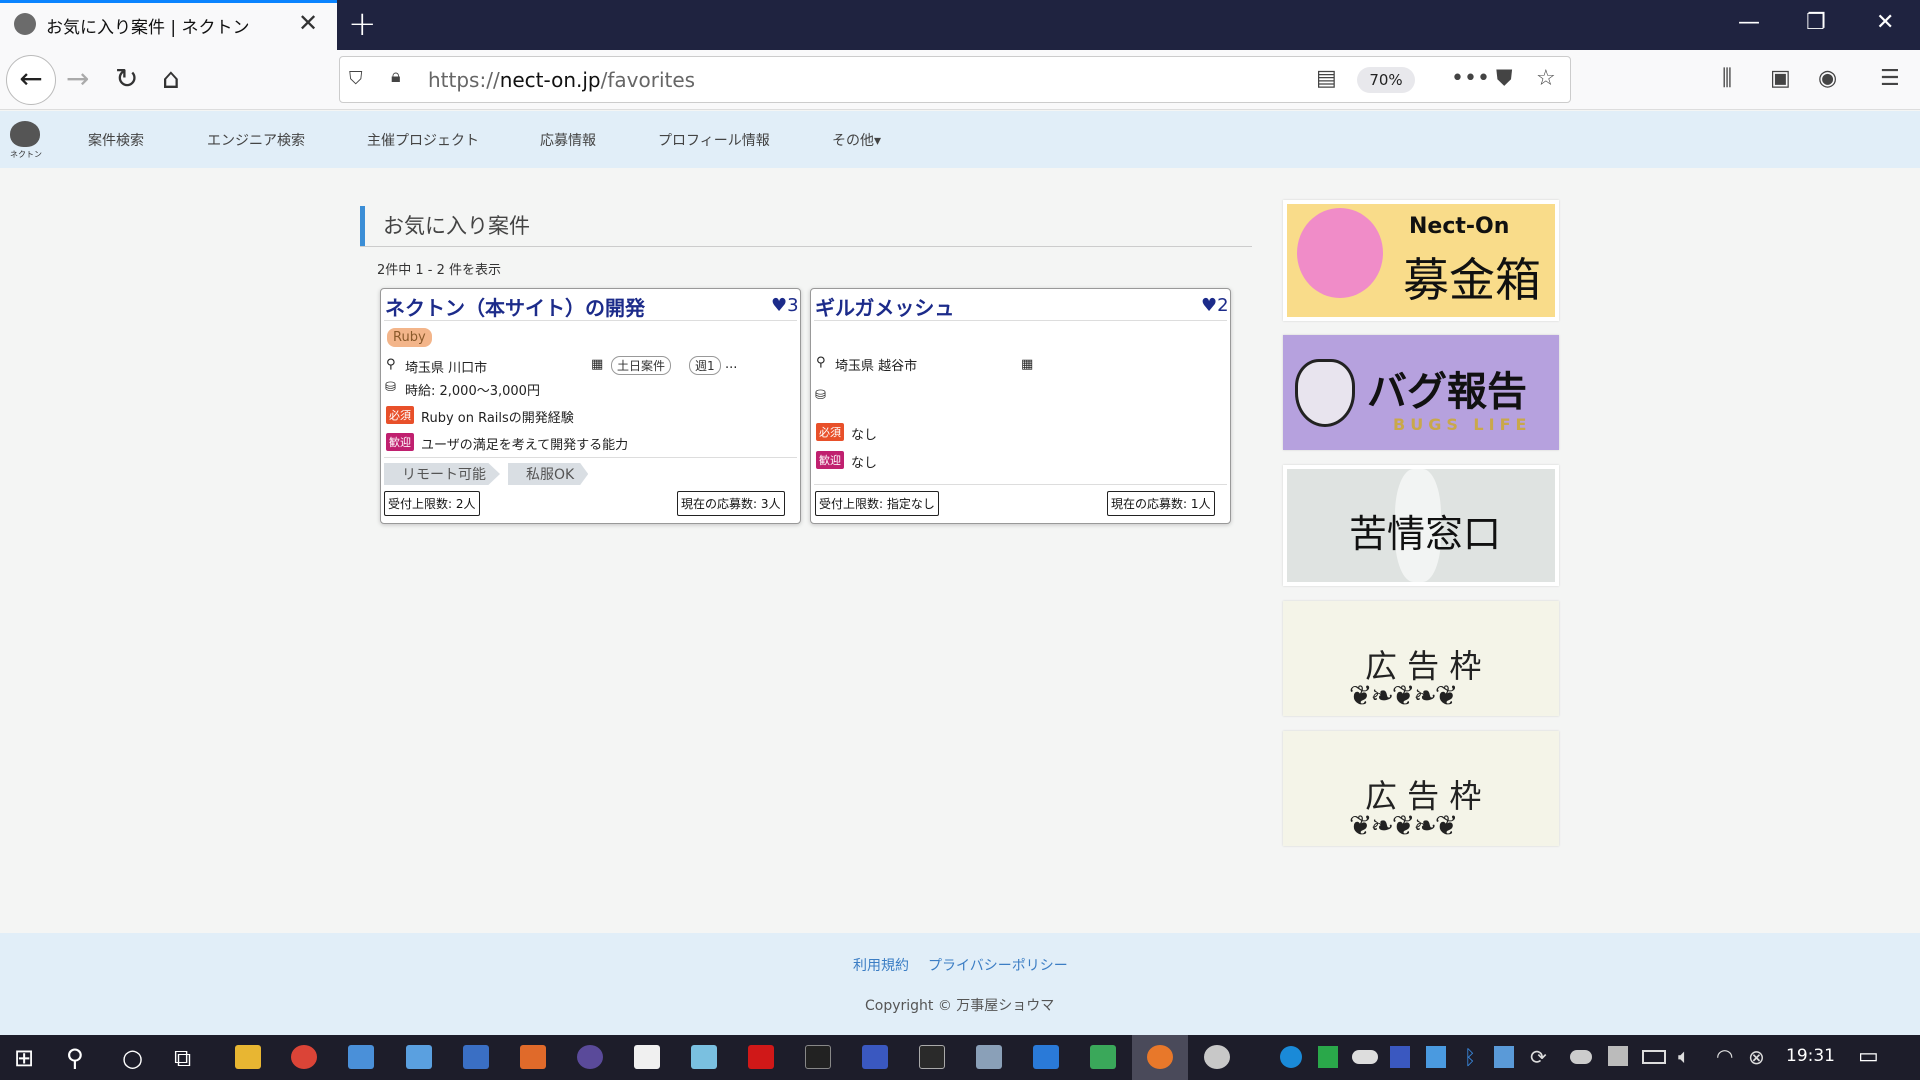  Describe the element at coordinates (400, 415) in the screenshot. I see `required-badge: 必須` at that location.